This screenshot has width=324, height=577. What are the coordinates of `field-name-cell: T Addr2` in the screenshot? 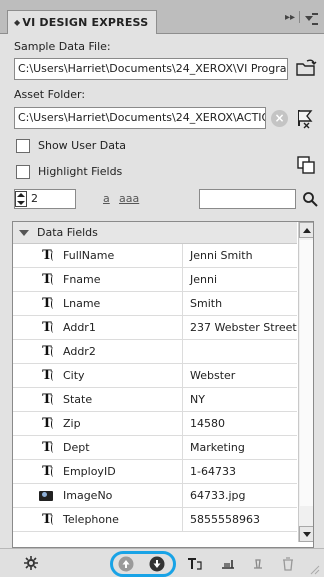 It's located at (98, 351).